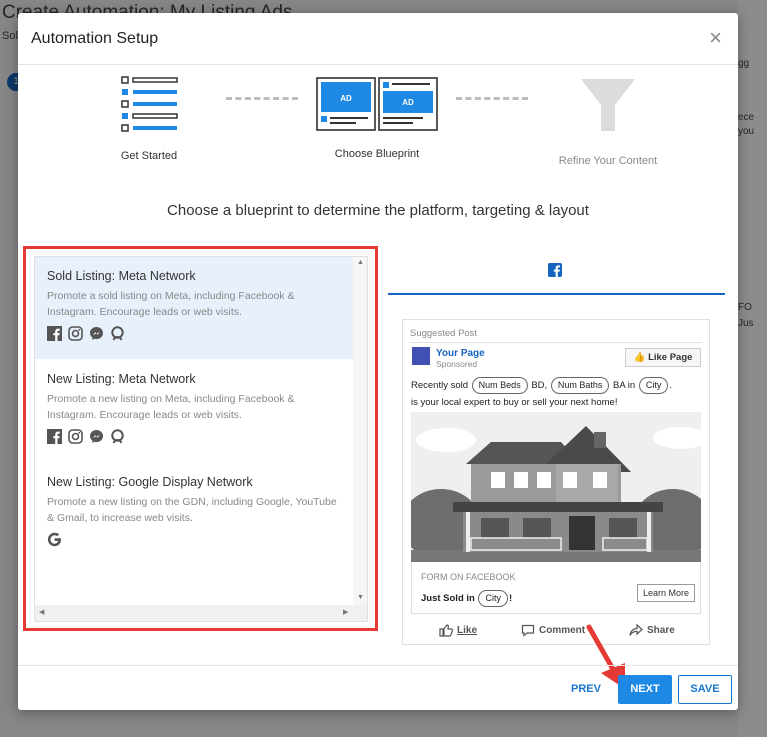 The width and height of the screenshot is (767, 737). I want to click on step-choose-blueprint: AD AD Choose Blueprint, so click(377, 118).